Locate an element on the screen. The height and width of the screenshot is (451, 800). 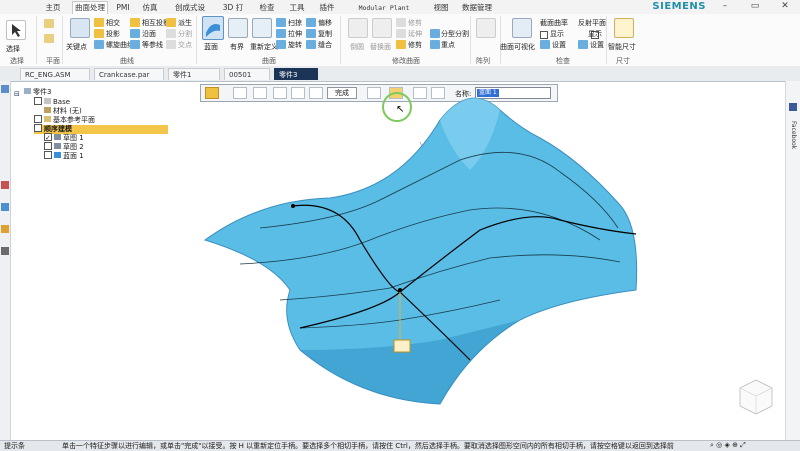
curve-endpoint is located at coordinates (293, 206).